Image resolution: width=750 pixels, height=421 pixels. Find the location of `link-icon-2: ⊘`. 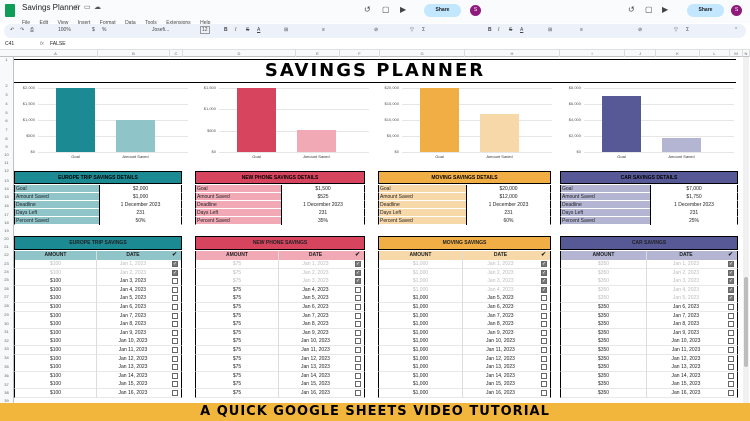

link-icon-2: ⊘ is located at coordinates (640, 30).